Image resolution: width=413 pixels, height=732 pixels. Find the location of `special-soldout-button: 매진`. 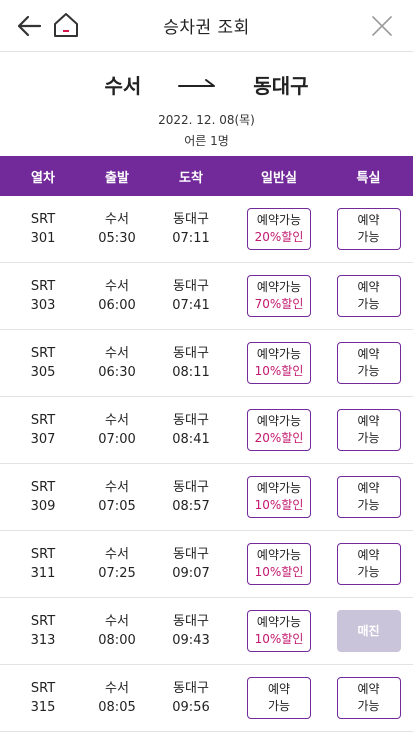

special-soldout-button: 매진 is located at coordinates (368, 631).